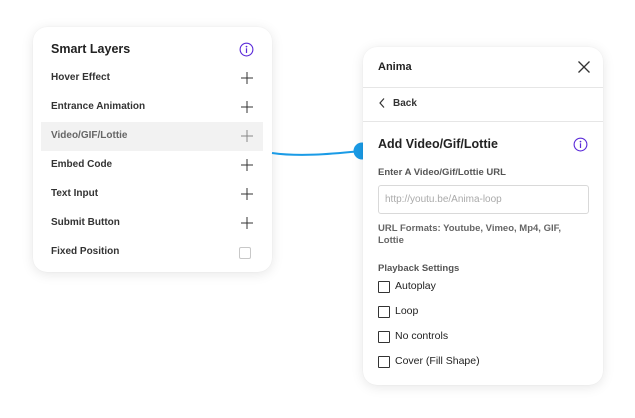 Image resolution: width=635 pixels, height=418 pixels. What do you see at coordinates (89, 135) in the screenshot?
I see `smart-layer-label: Video/GIF/Lottie` at bounding box center [89, 135].